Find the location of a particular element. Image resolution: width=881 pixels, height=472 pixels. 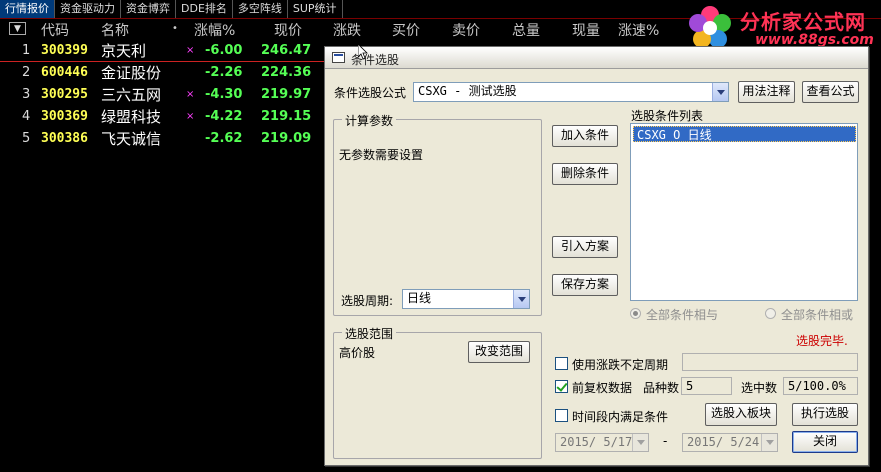

tab-dde-rank: DDE排名 is located at coordinates (204, 9).